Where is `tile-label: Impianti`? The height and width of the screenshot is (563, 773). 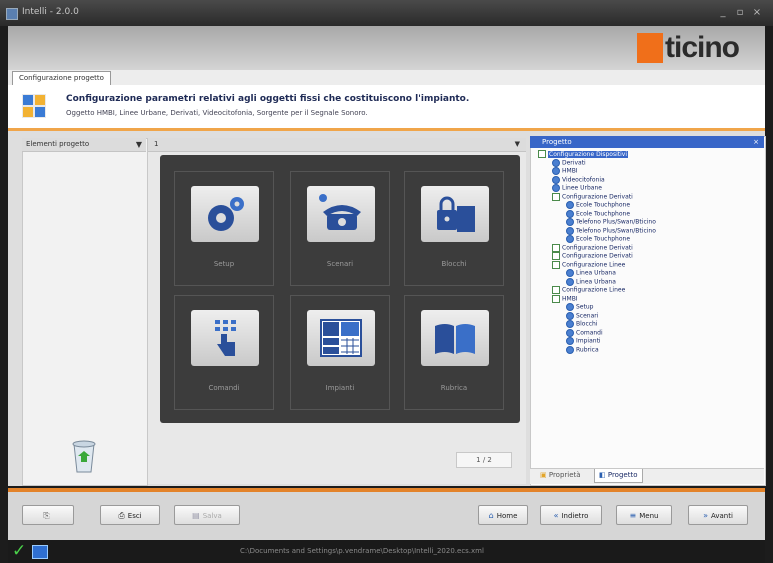 tile-label: Impianti is located at coordinates (340, 388).